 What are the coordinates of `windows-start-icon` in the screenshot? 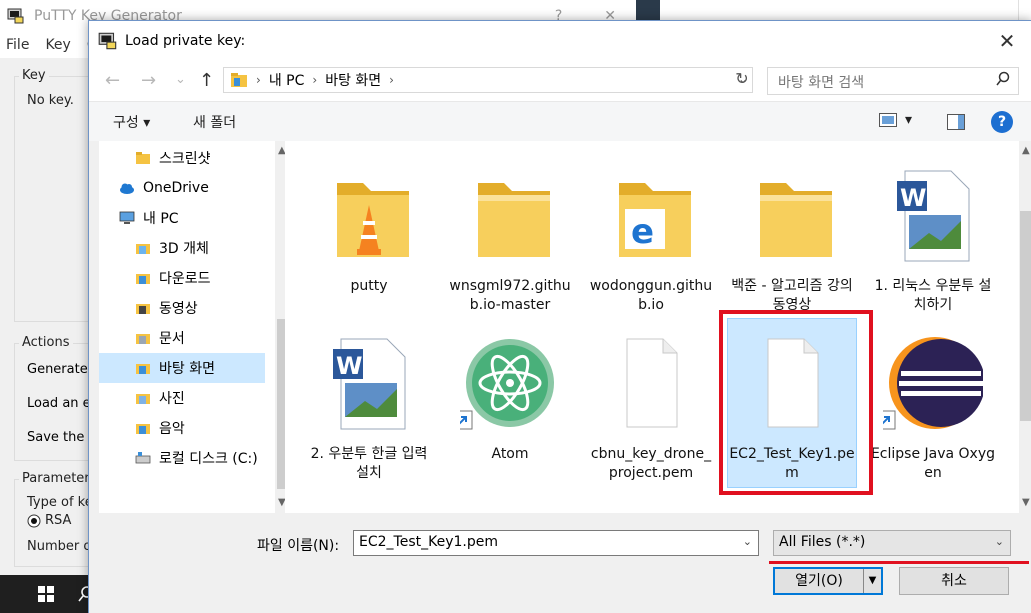 It's located at (46, 594).